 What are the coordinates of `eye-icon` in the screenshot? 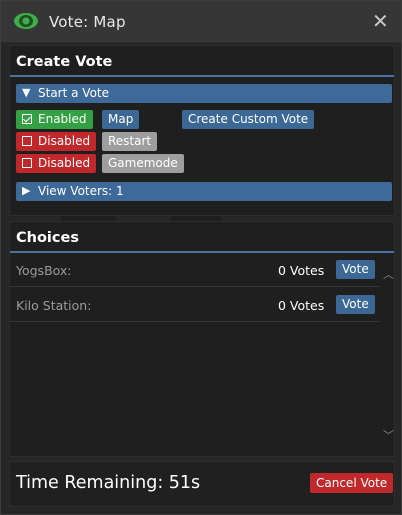 It's located at (26, 21).